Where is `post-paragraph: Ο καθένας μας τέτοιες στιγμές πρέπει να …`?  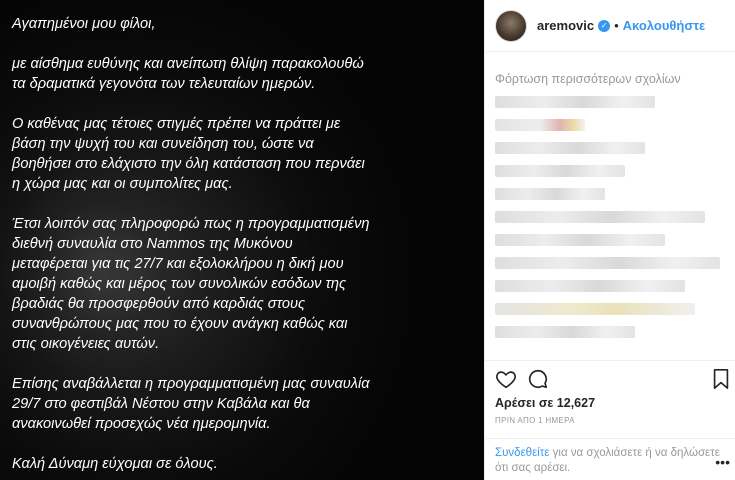 post-paragraph: Ο καθένας μας τέτοιες στιγμές πρέπει να … is located at coordinates (188, 154).